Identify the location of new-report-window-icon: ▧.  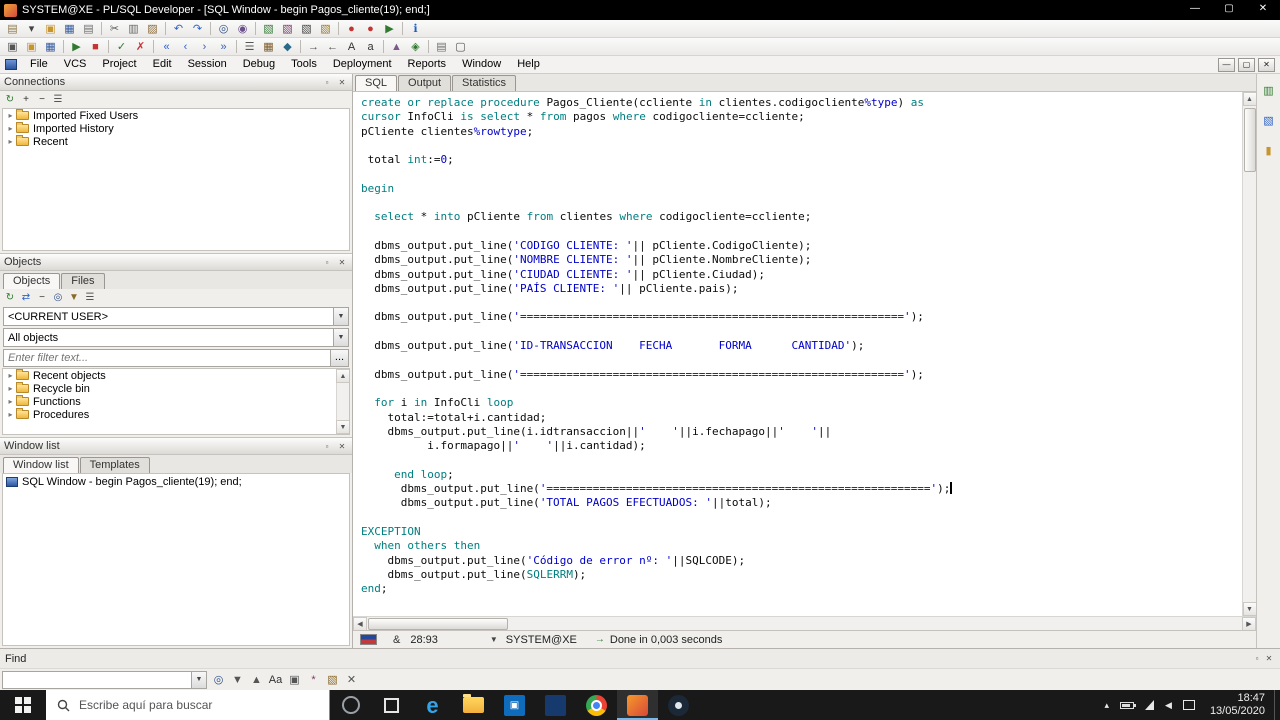
(287, 29).